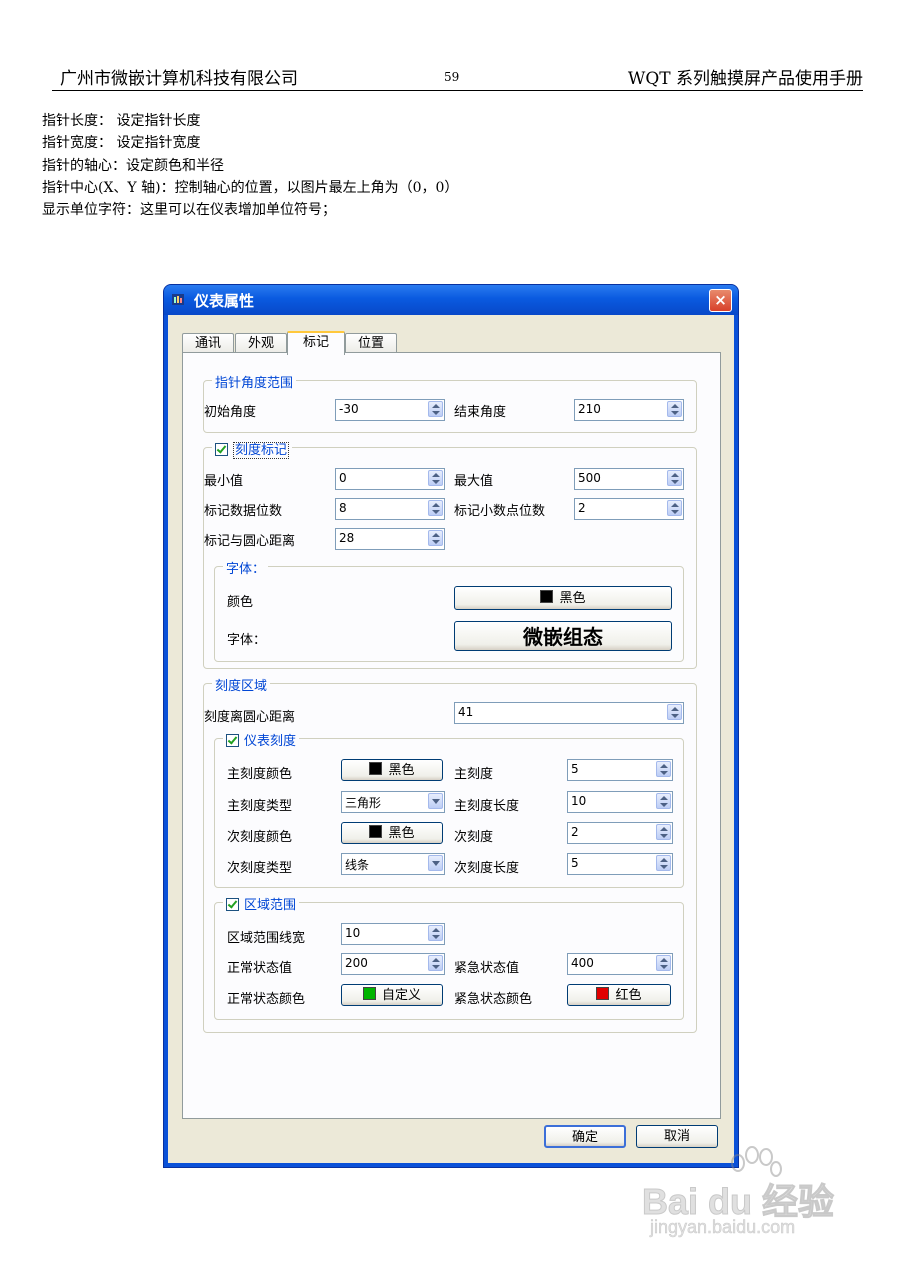 The image size is (905, 1280). Describe the element at coordinates (393, 964) in the screenshot. I see `normal-value-spinner: 200` at that location.